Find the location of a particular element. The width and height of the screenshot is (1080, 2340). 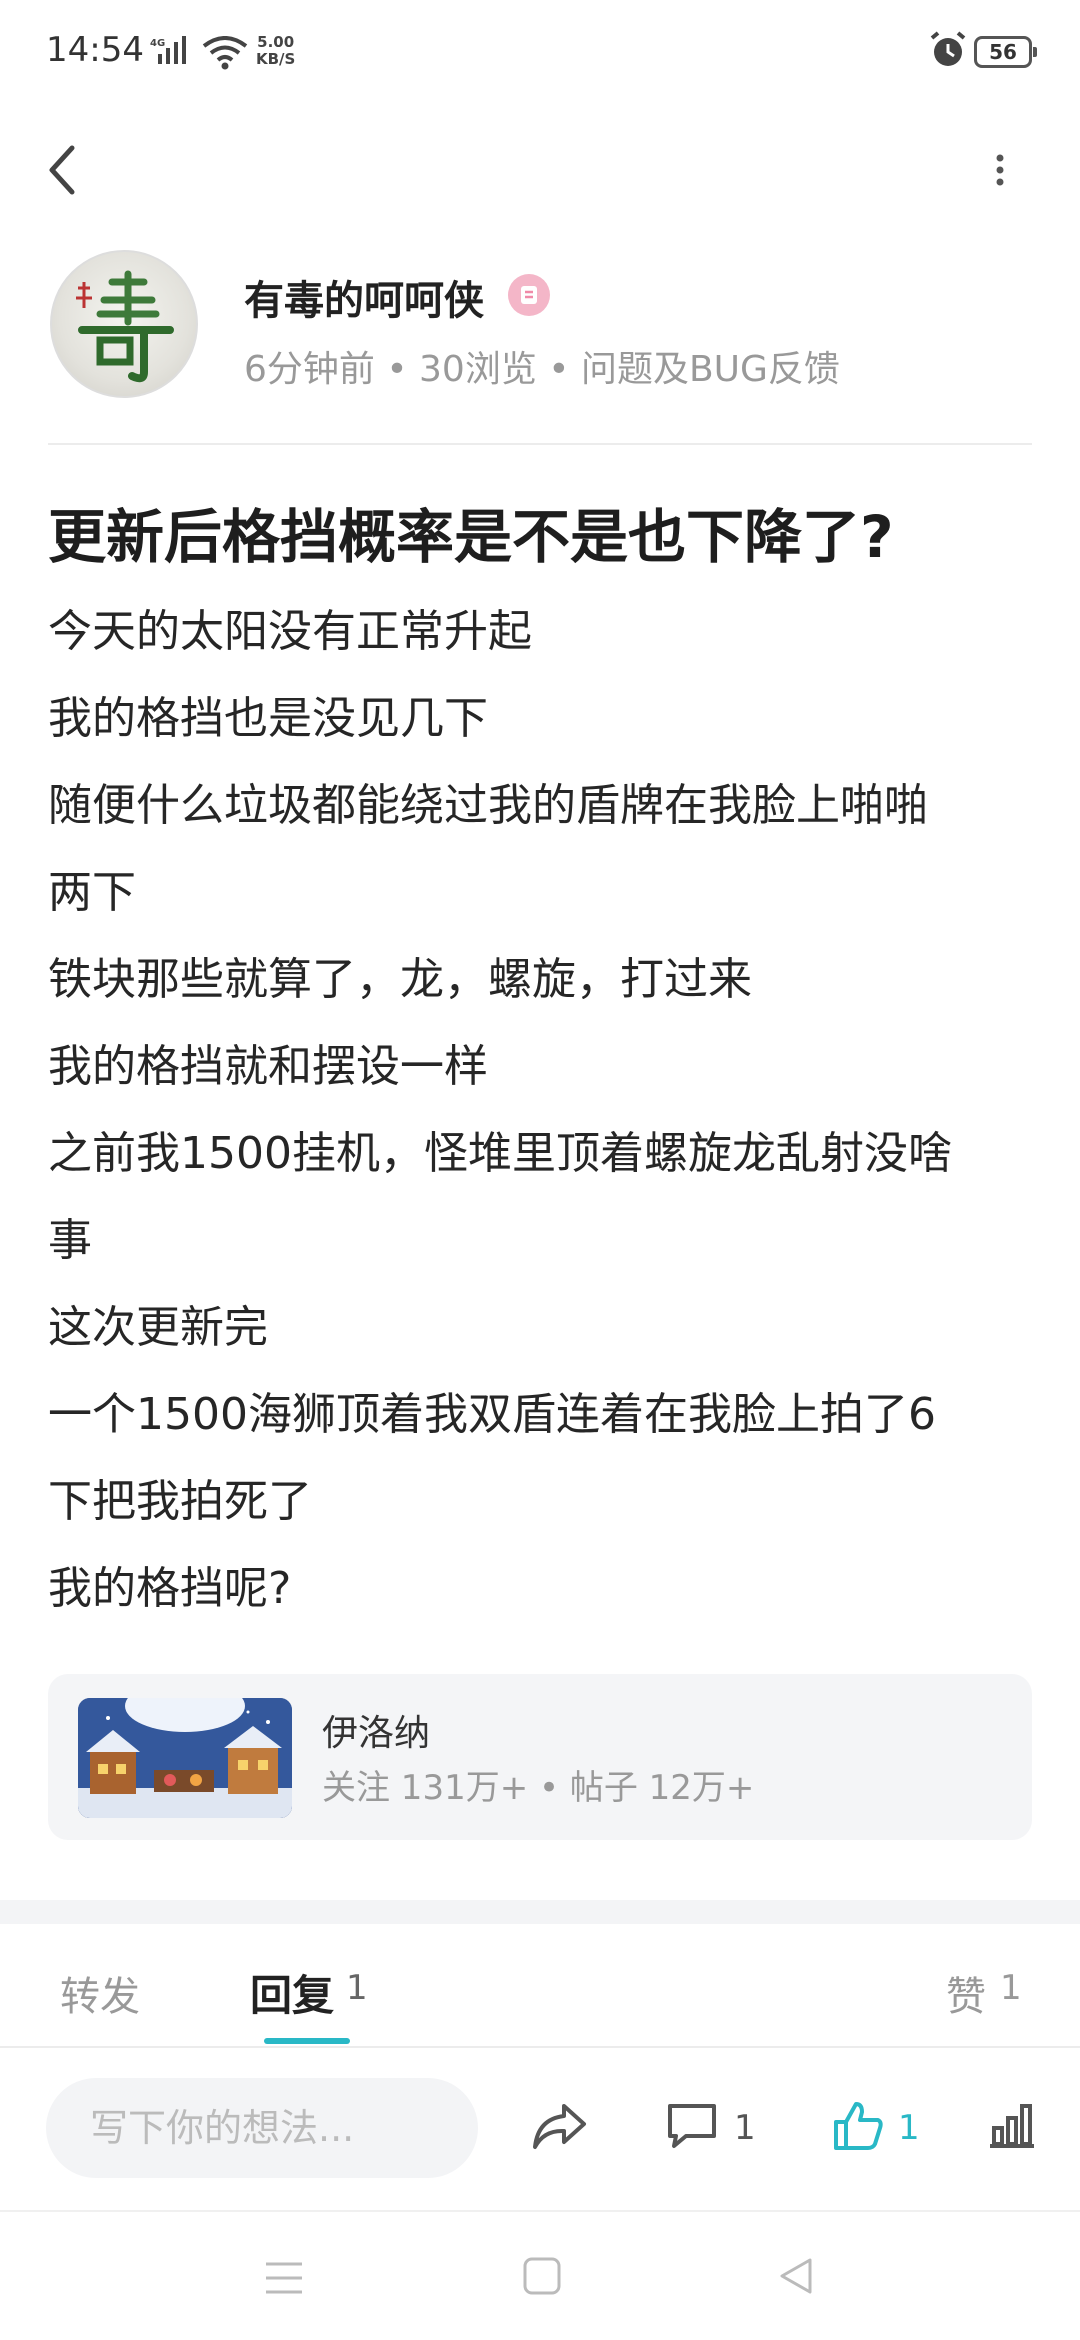

system-nav-bar is located at coordinates (540, 2275).